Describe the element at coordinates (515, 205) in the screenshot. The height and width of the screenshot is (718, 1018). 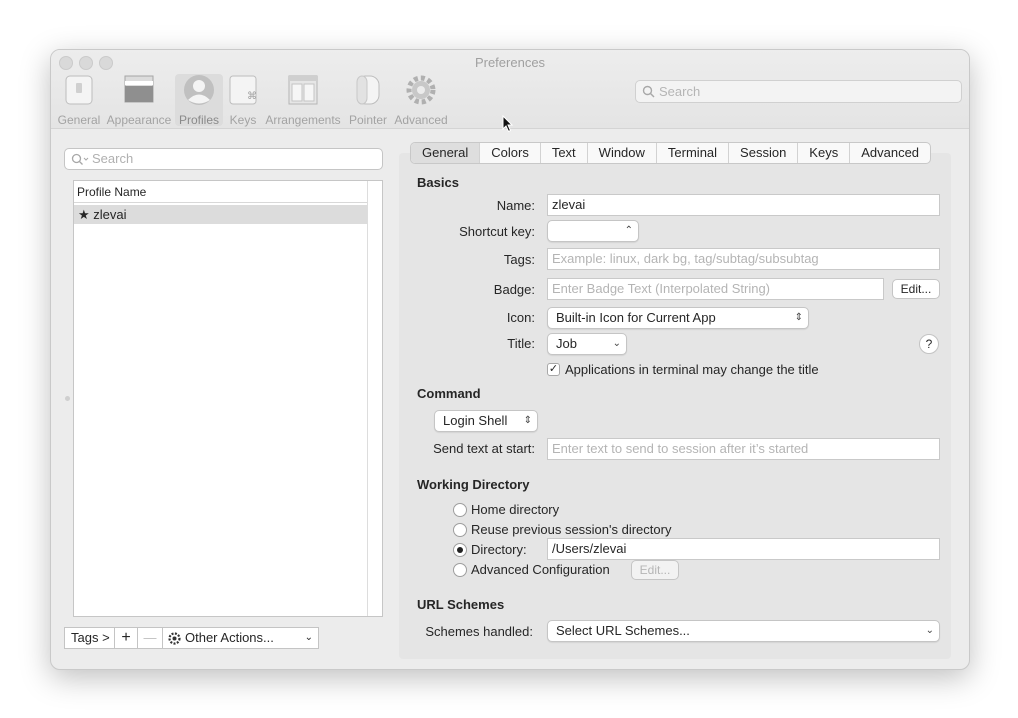
I see `name-label: Name:` at that location.